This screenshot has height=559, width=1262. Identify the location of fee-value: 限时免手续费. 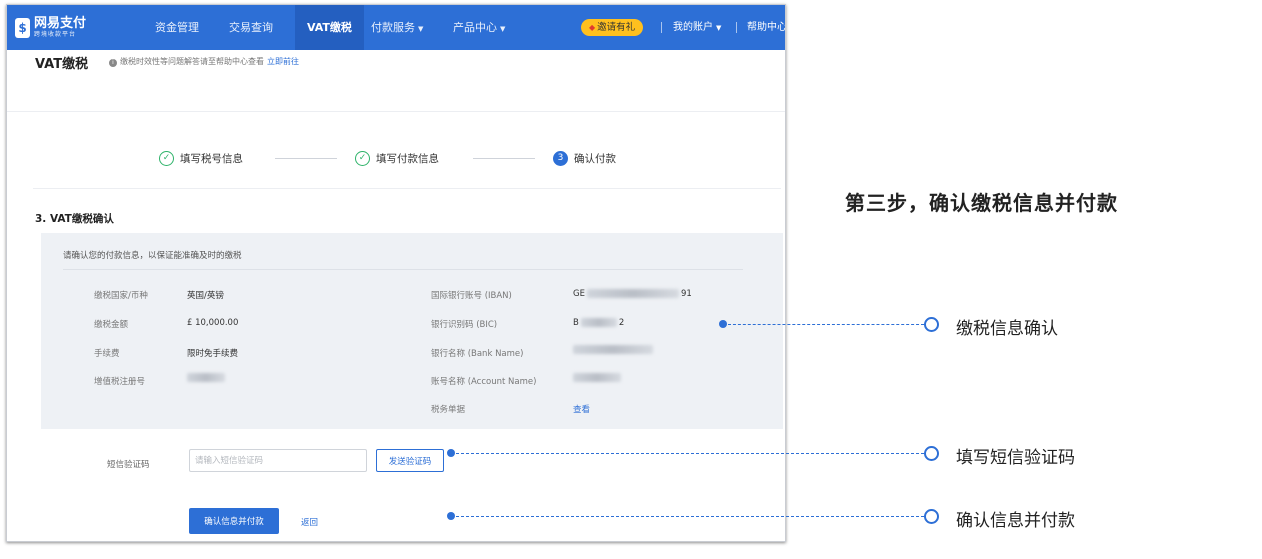
(213, 354).